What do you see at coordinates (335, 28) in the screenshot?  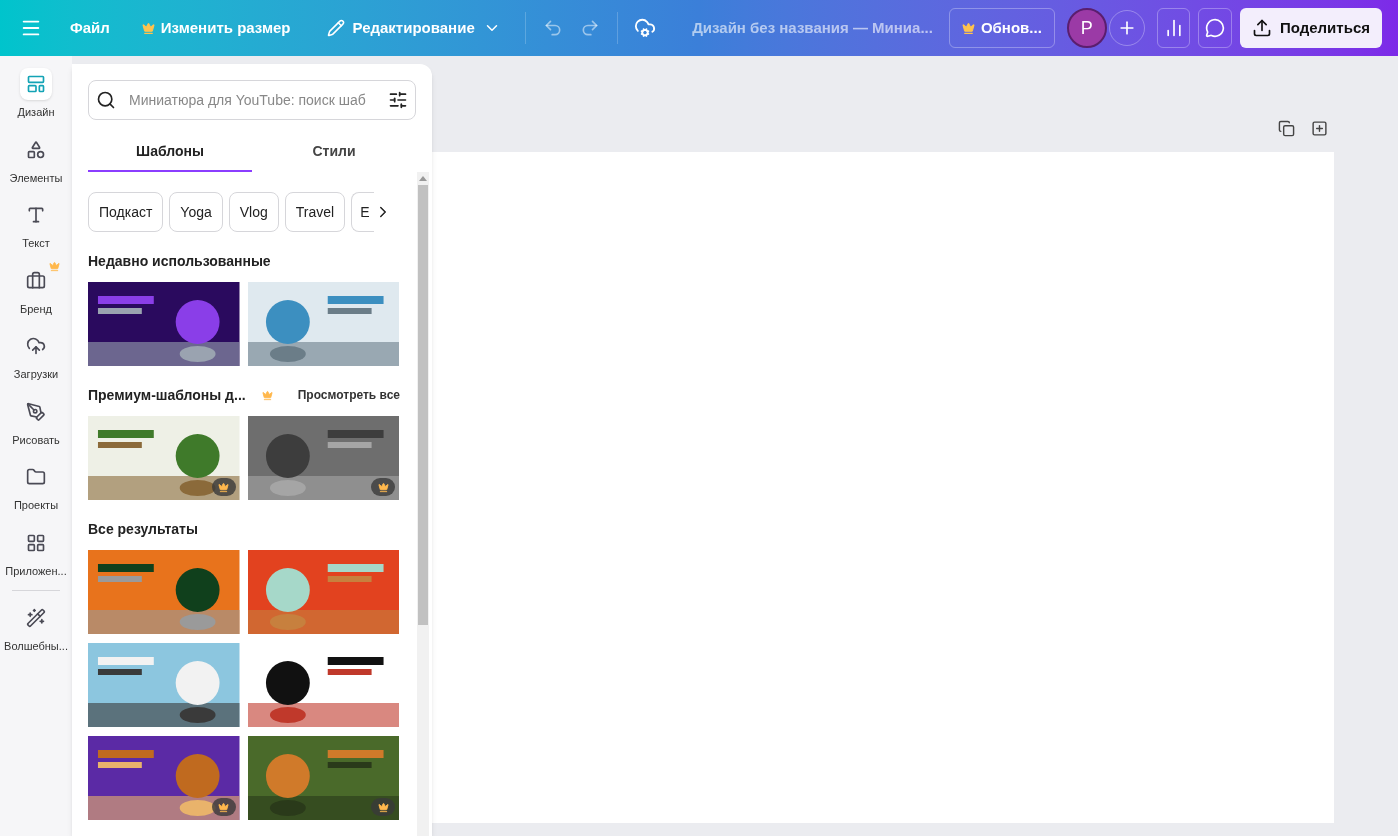 I see `pencil-icon` at bounding box center [335, 28].